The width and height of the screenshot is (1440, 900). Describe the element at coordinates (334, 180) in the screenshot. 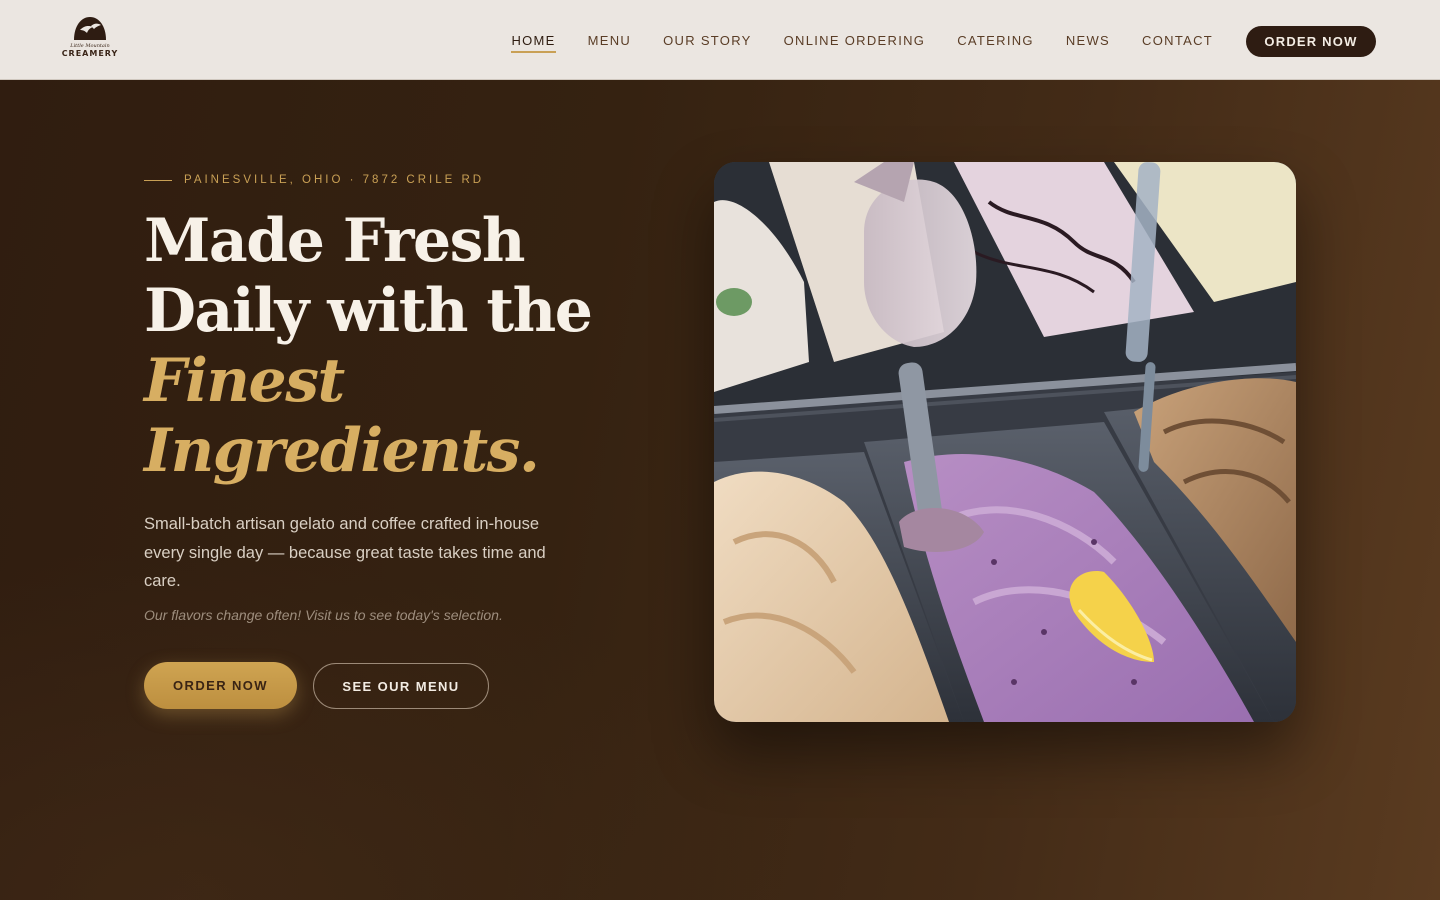

I see `location-text: PAINESVILLE, OHIO · 7872 CRILE RD` at that location.